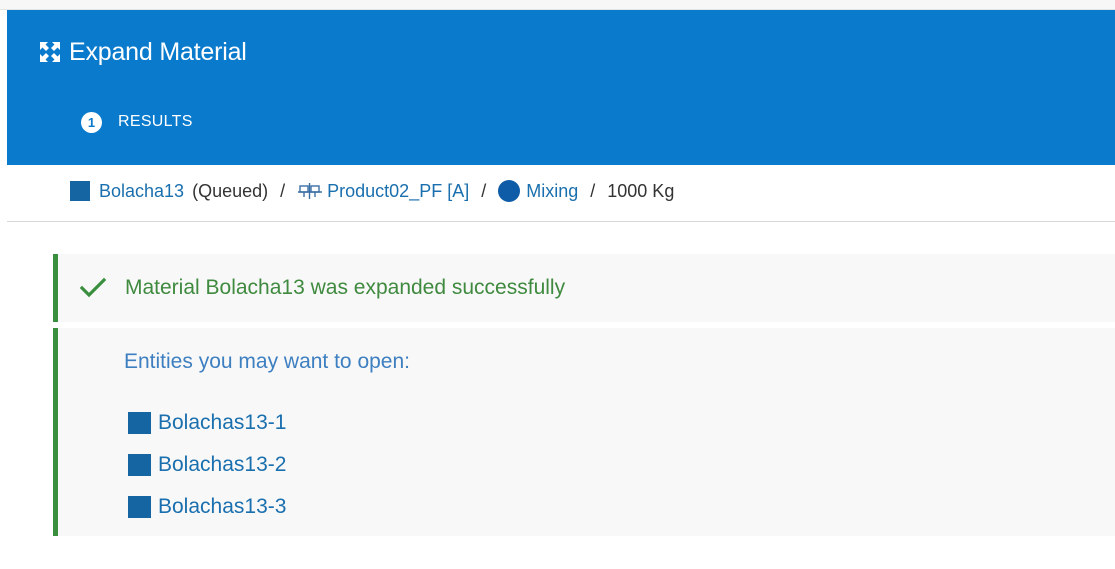  I want to click on entity-label: Bolachas13-2, so click(222, 464).